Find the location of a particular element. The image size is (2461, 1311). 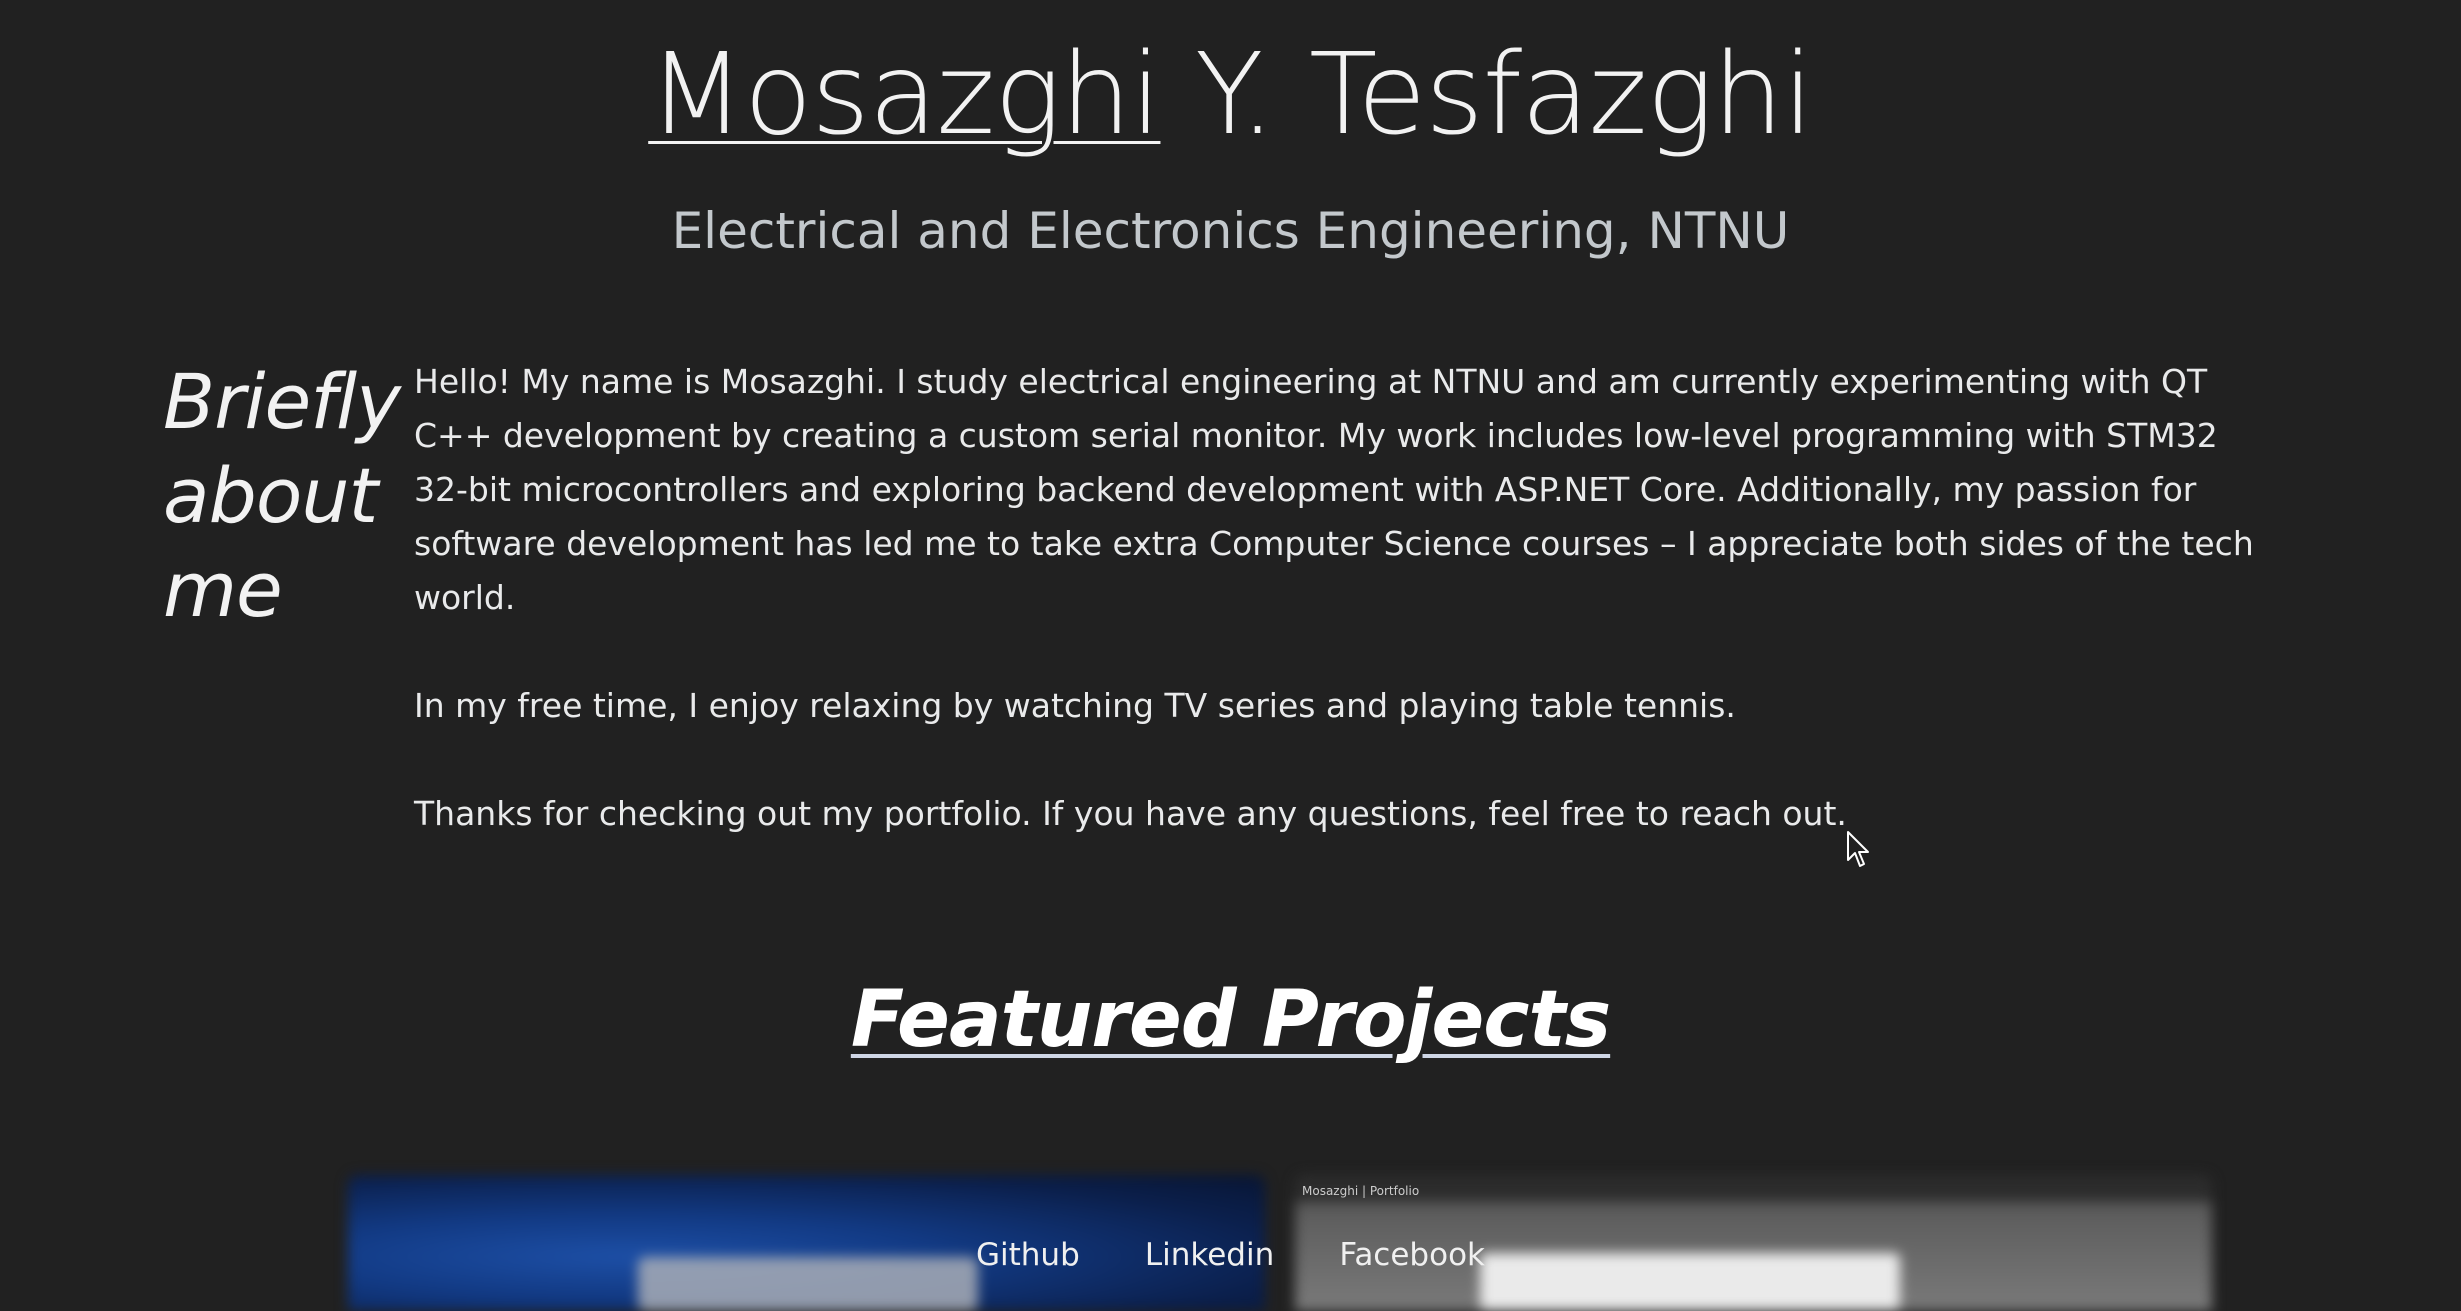

facebook-link: Facebook is located at coordinates (1412, 1255).